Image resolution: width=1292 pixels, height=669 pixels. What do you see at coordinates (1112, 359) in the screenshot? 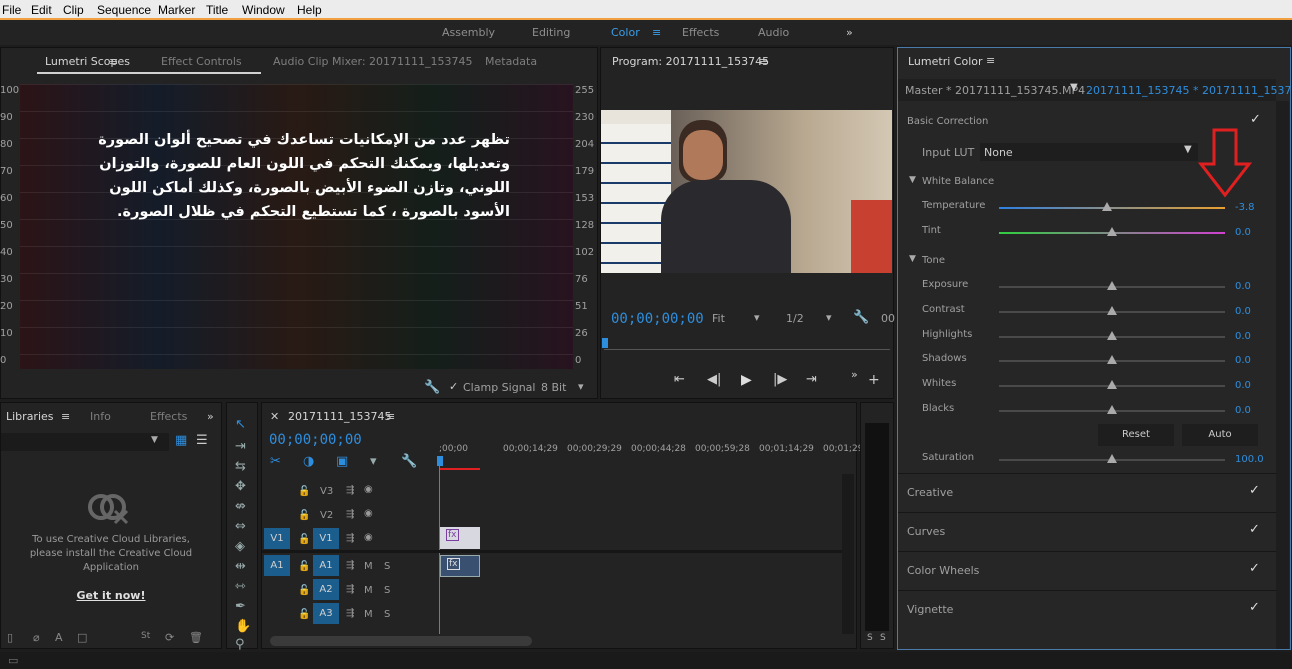
I see `shadows-slider-knob` at bounding box center [1112, 359].